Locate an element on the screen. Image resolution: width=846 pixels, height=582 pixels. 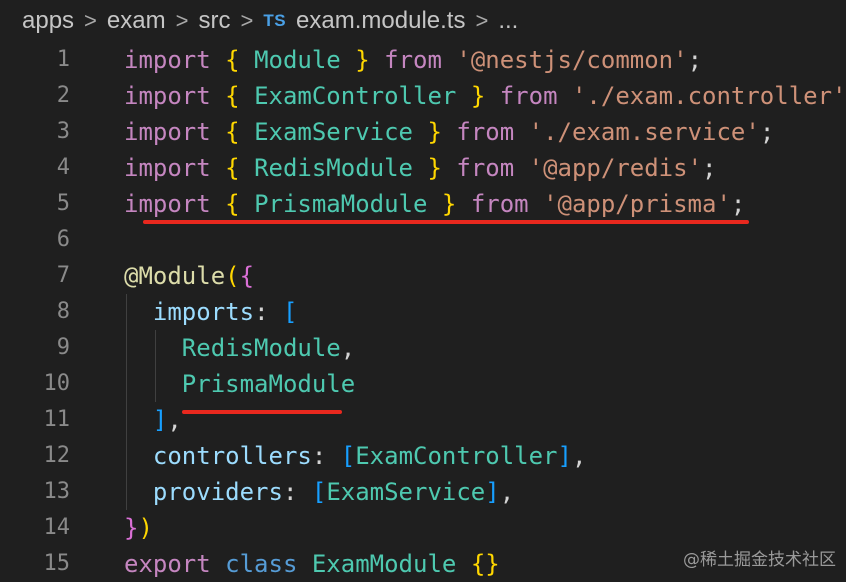
breadcrumb-item-apps: apps is located at coordinates (48, 21).